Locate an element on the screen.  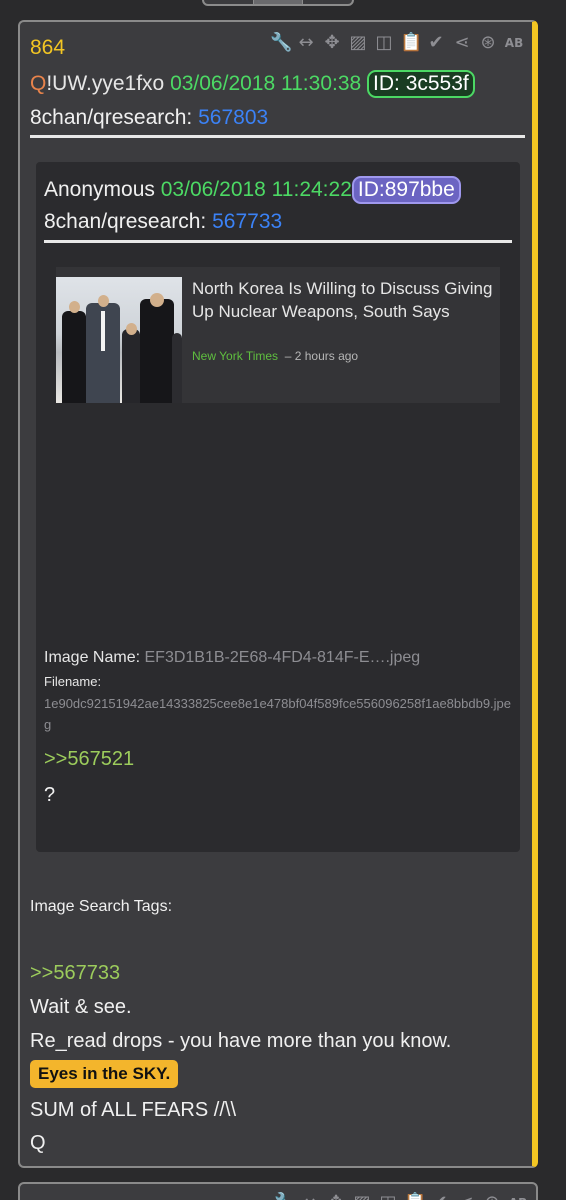
article-photo is located at coordinates (119, 340).